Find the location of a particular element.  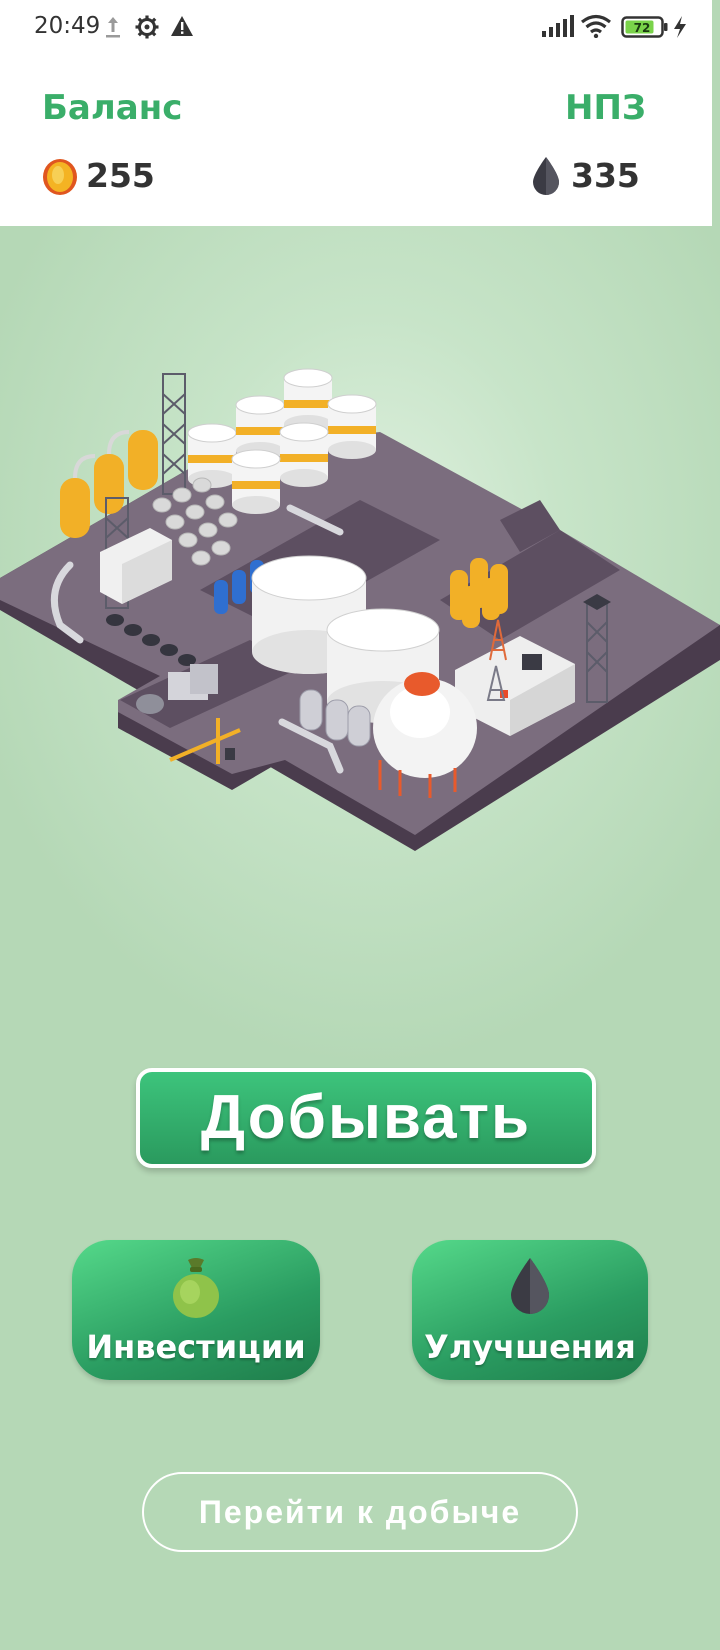

coin-icon is located at coordinates (60, 177).